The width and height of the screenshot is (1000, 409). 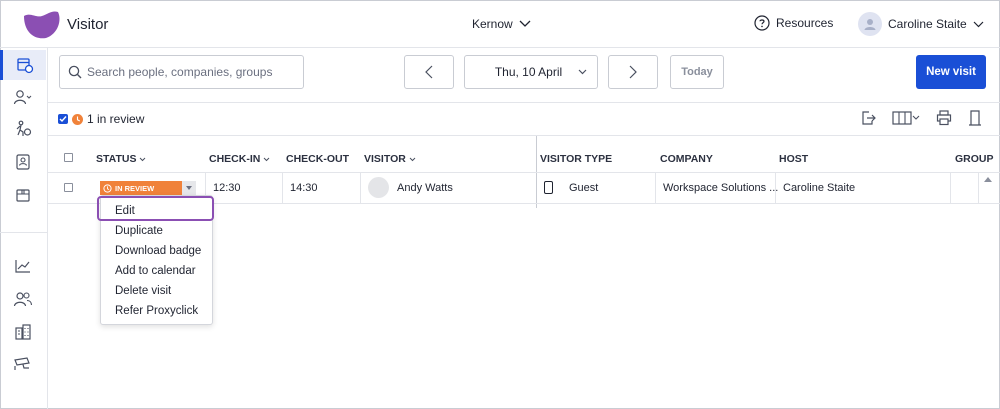 I want to click on row-checkbox, so click(x=68, y=187).